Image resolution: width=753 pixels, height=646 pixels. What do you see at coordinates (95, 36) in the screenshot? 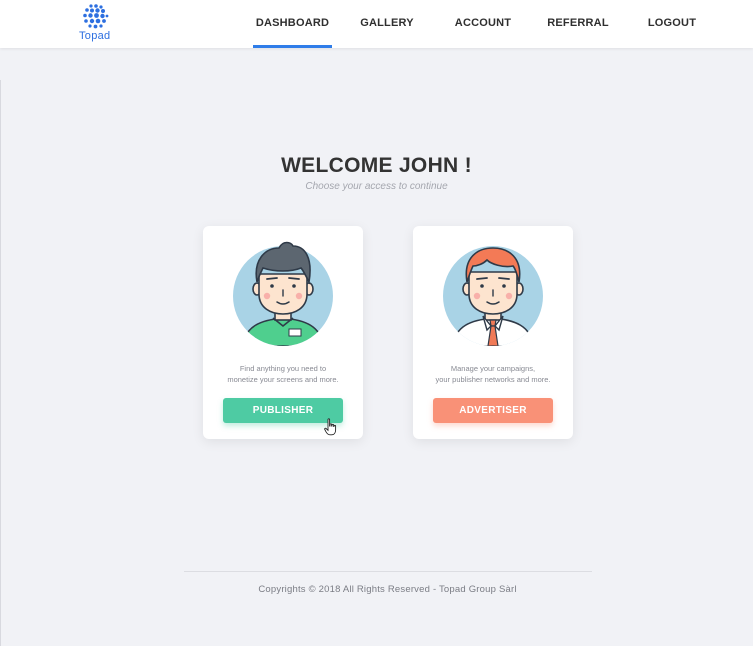
I see `brand-name: Topad` at bounding box center [95, 36].